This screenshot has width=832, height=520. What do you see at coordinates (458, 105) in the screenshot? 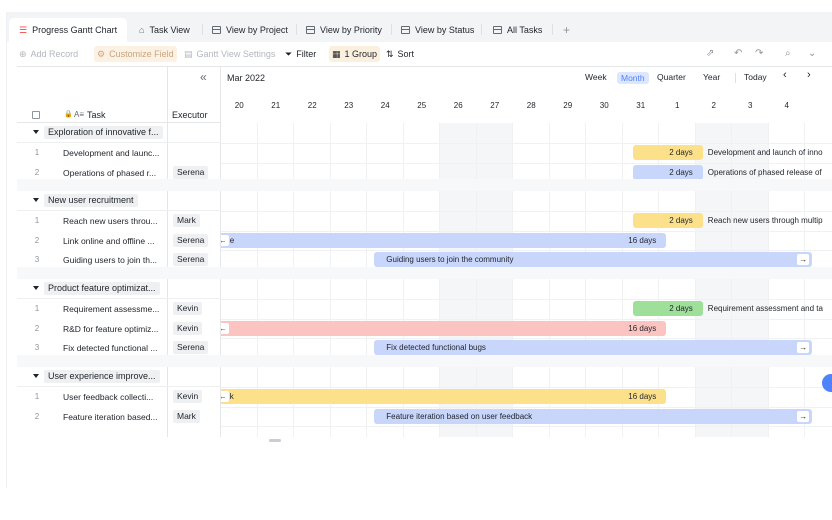
I see `day-label: 26` at bounding box center [458, 105].